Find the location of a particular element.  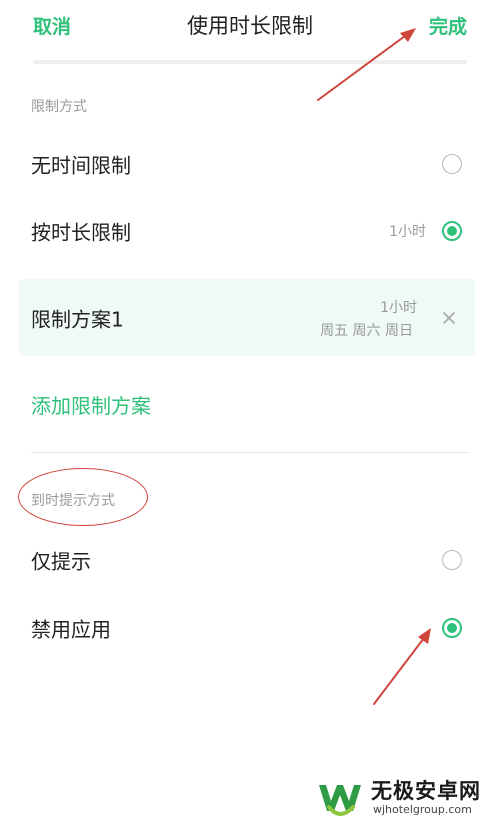

section-divider is located at coordinates (250, 452).